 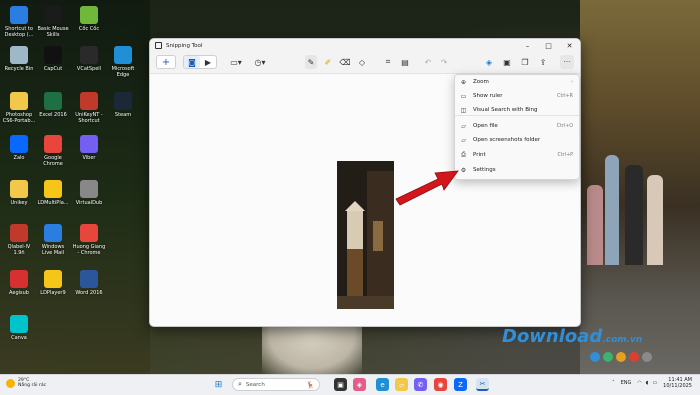 What do you see at coordinates (53, 115) in the screenshot?
I see `desktop-icon-label: Excel 2016` at bounding box center [53, 115].